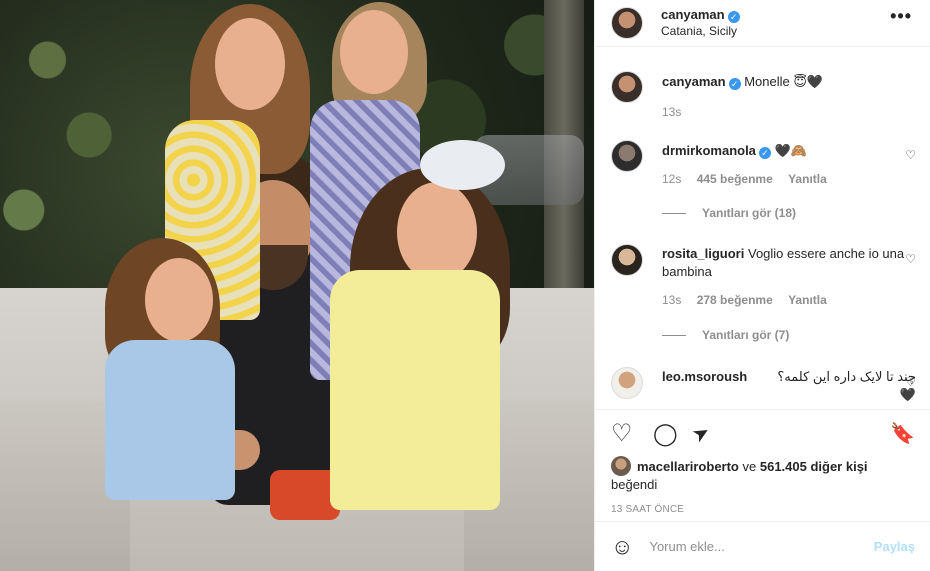 Image resolution: width=930 pixels, height=571 pixels. What do you see at coordinates (789, 112) in the screenshot?
I see `caption-meta: 13s` at bounding box center [789, 112].